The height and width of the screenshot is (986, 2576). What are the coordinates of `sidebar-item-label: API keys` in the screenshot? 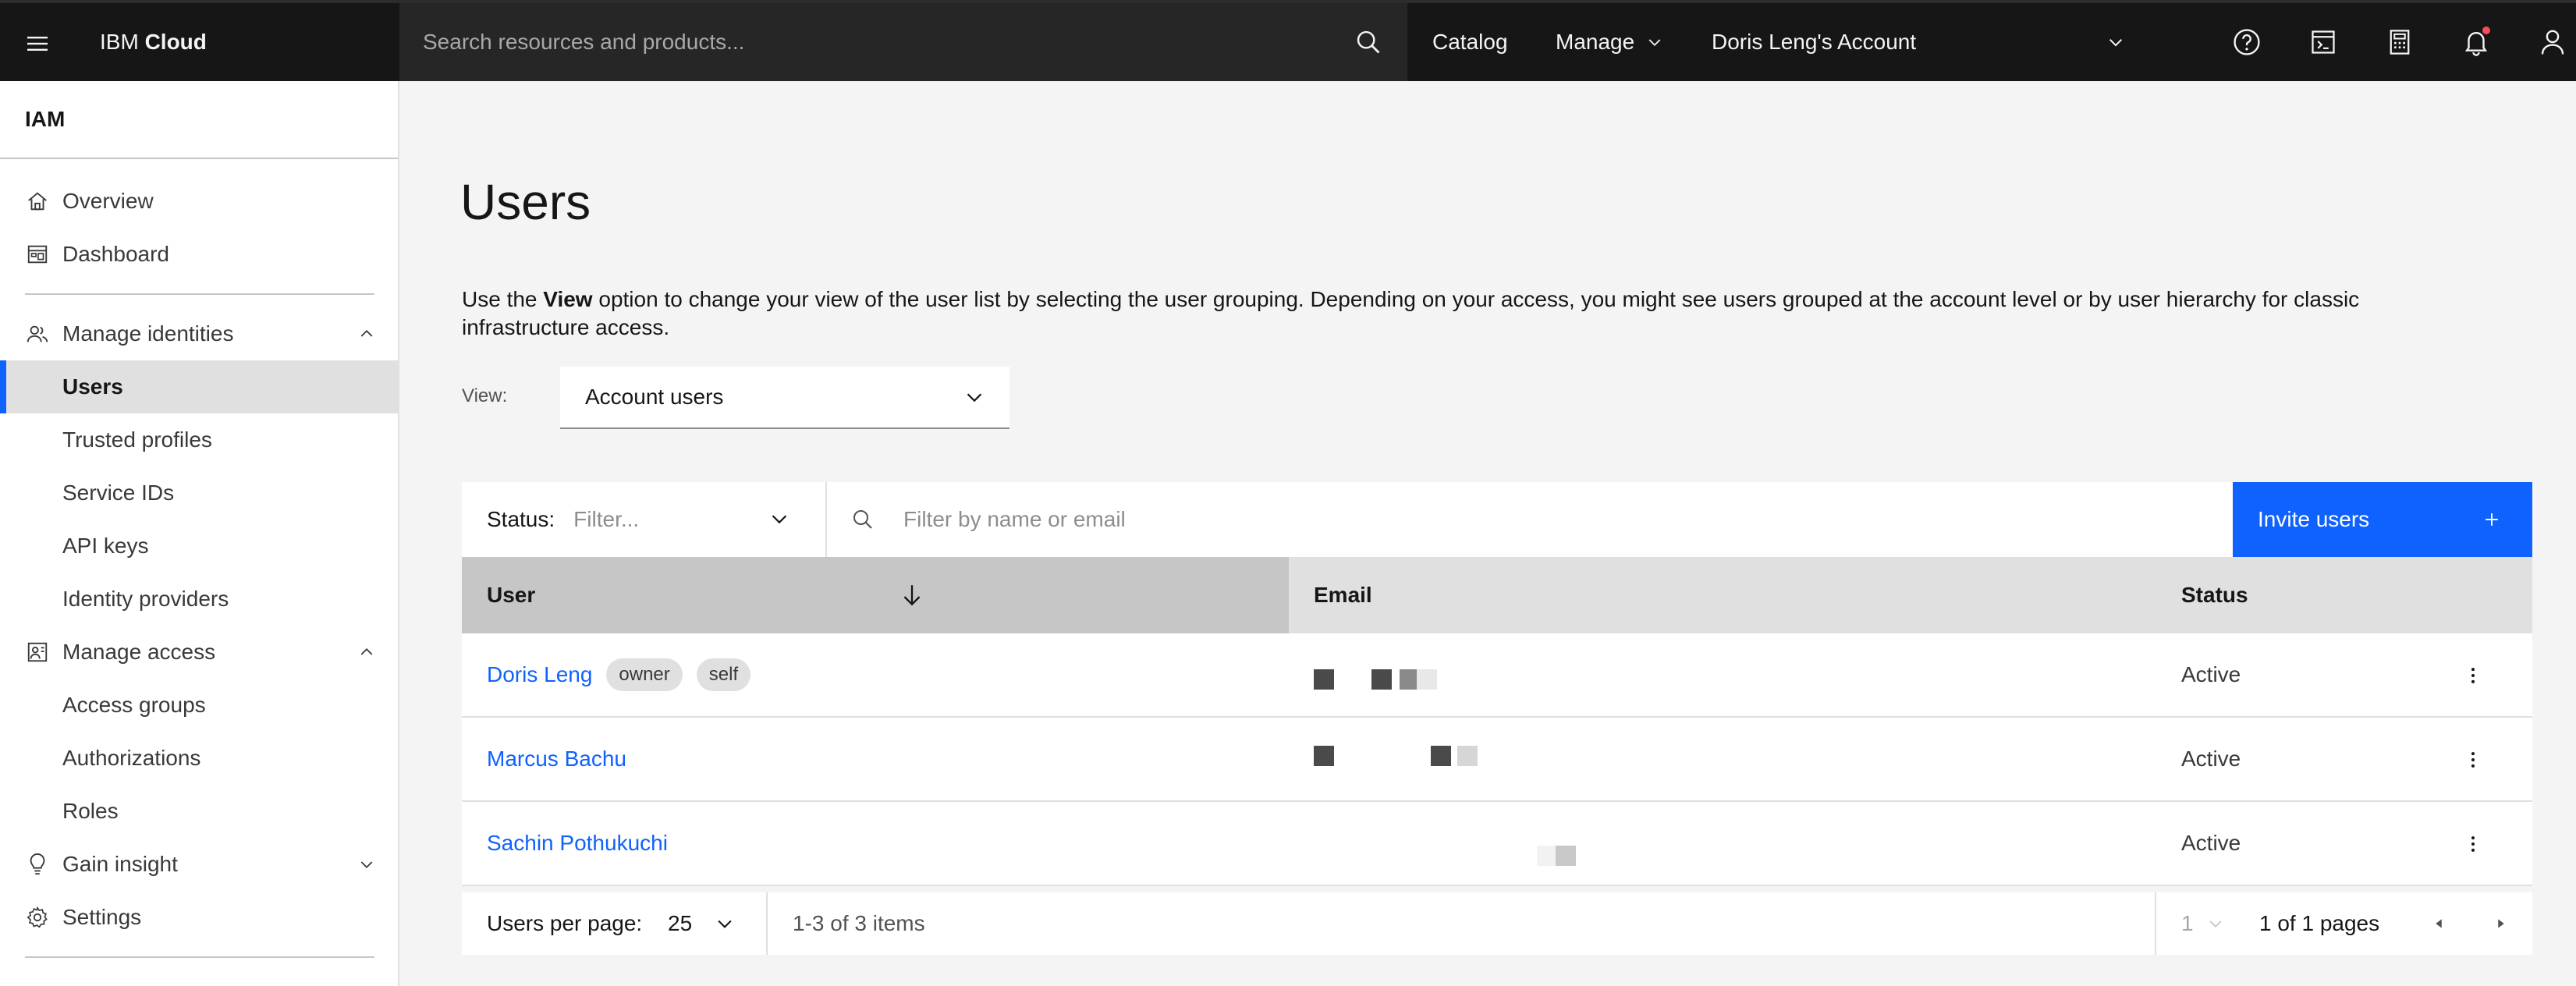 It's located at (105, 546).